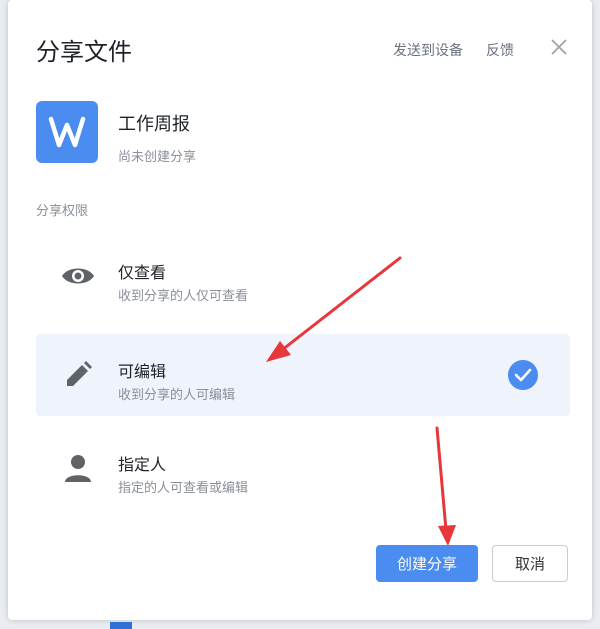  I want to click on option-title: 可编辑, so click(142, 371).